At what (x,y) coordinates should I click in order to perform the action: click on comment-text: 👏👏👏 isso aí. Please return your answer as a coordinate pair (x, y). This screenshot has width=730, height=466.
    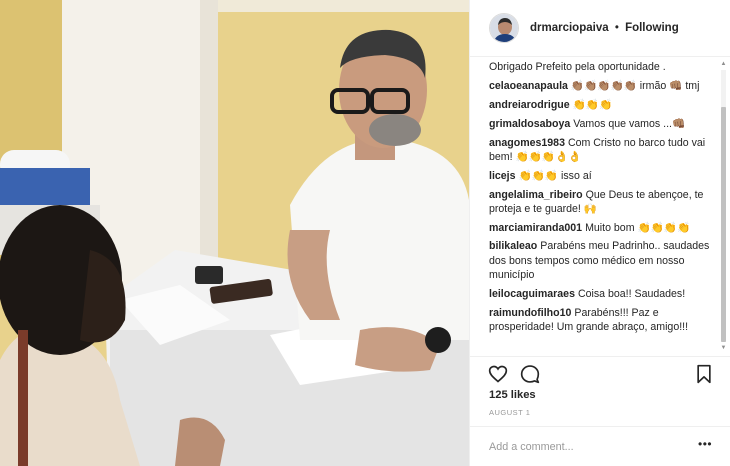
    Looking at the image, I should click on (555, 175).